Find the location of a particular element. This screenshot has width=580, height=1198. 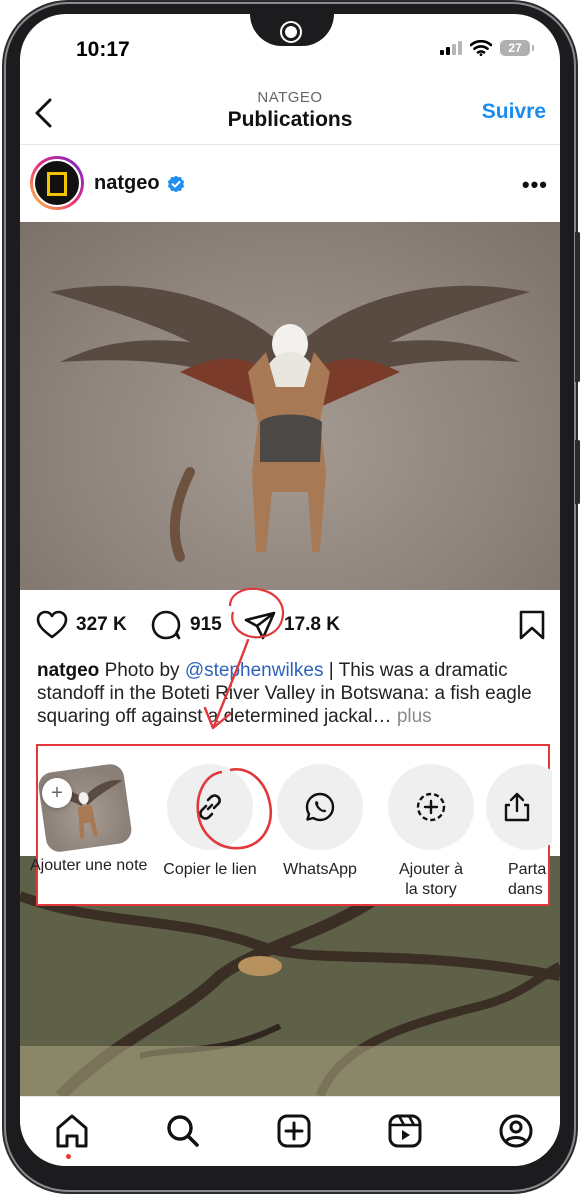

share-add-note: + Ajouter une note is located at coordinates (89, 819).